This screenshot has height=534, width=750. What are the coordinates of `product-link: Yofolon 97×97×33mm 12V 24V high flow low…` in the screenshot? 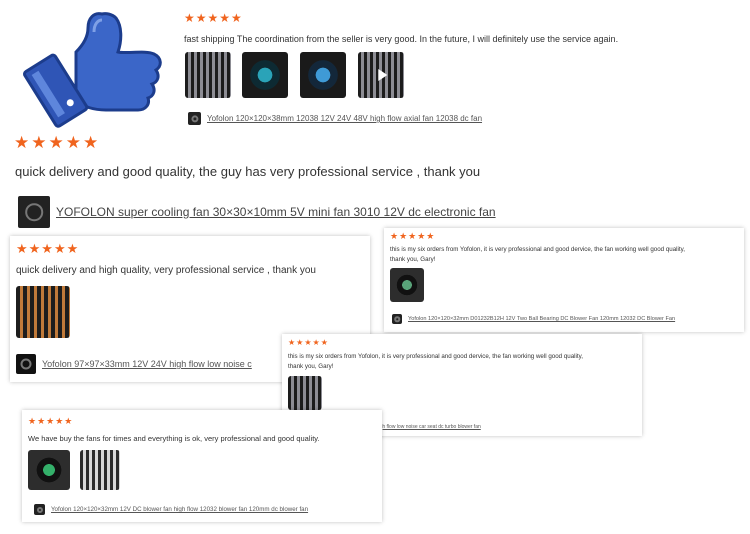 It's located at (134, 364).